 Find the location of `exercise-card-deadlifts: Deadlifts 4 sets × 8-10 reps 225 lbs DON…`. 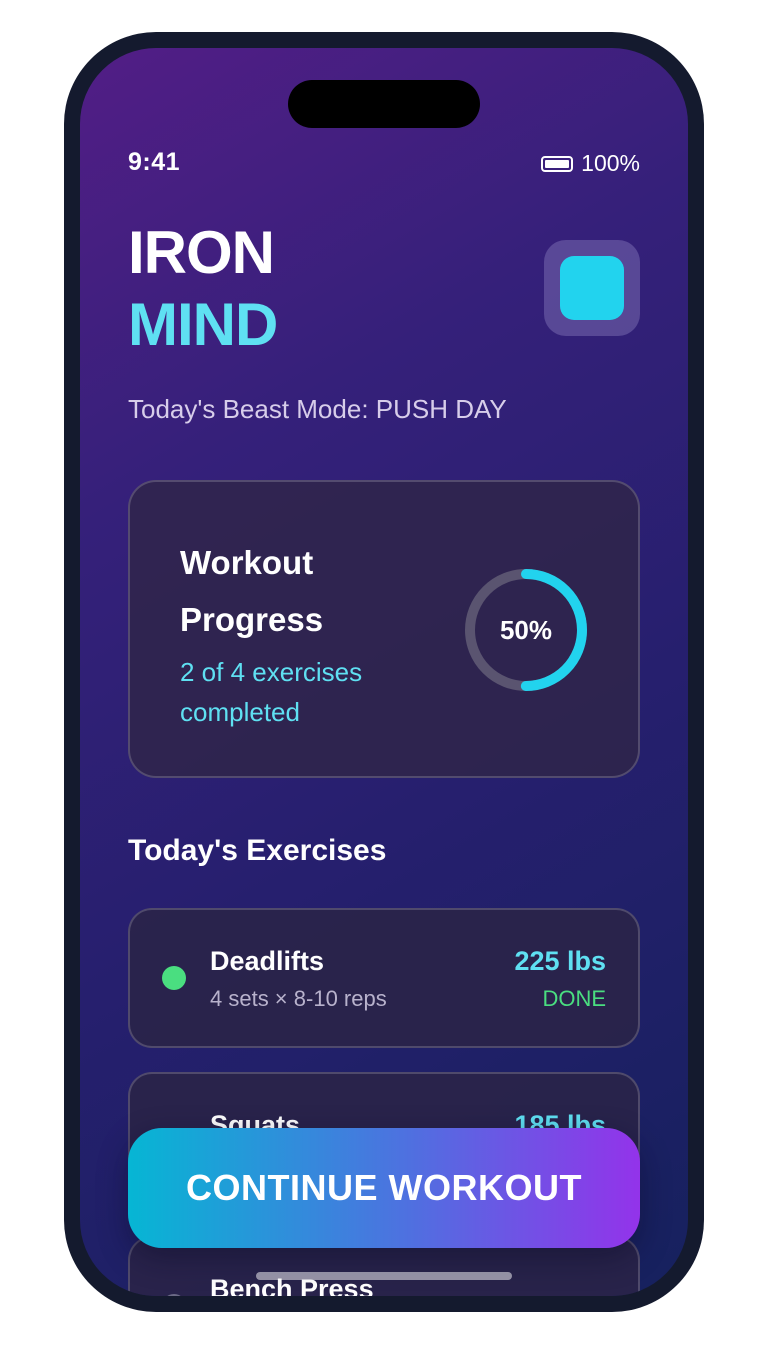

exercise-card-deadlifts: Deadlifts 4 sets × 8-10 reps 225 lbs DON… is located at coordinates (384, 978).